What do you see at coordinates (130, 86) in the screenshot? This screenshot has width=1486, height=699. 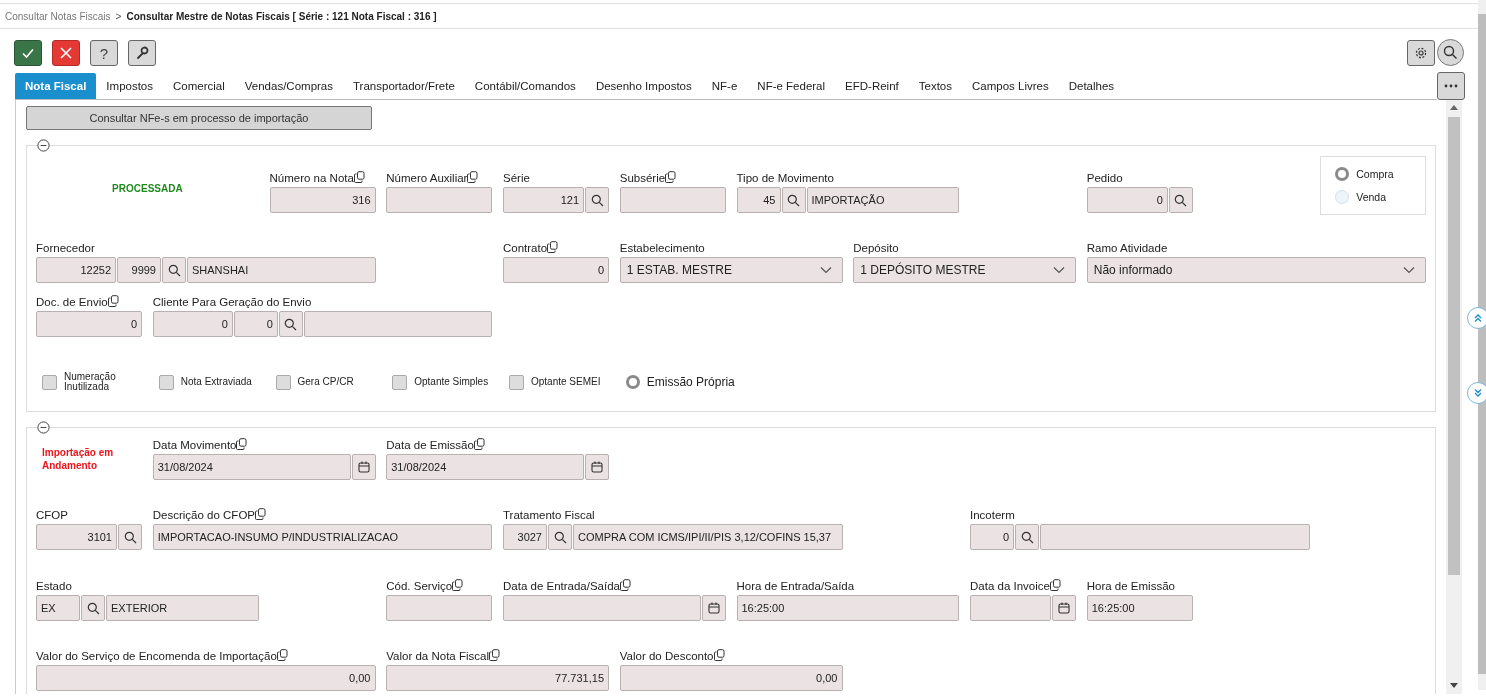 I see `tab: Impostos` at bounding box center [130, 86].